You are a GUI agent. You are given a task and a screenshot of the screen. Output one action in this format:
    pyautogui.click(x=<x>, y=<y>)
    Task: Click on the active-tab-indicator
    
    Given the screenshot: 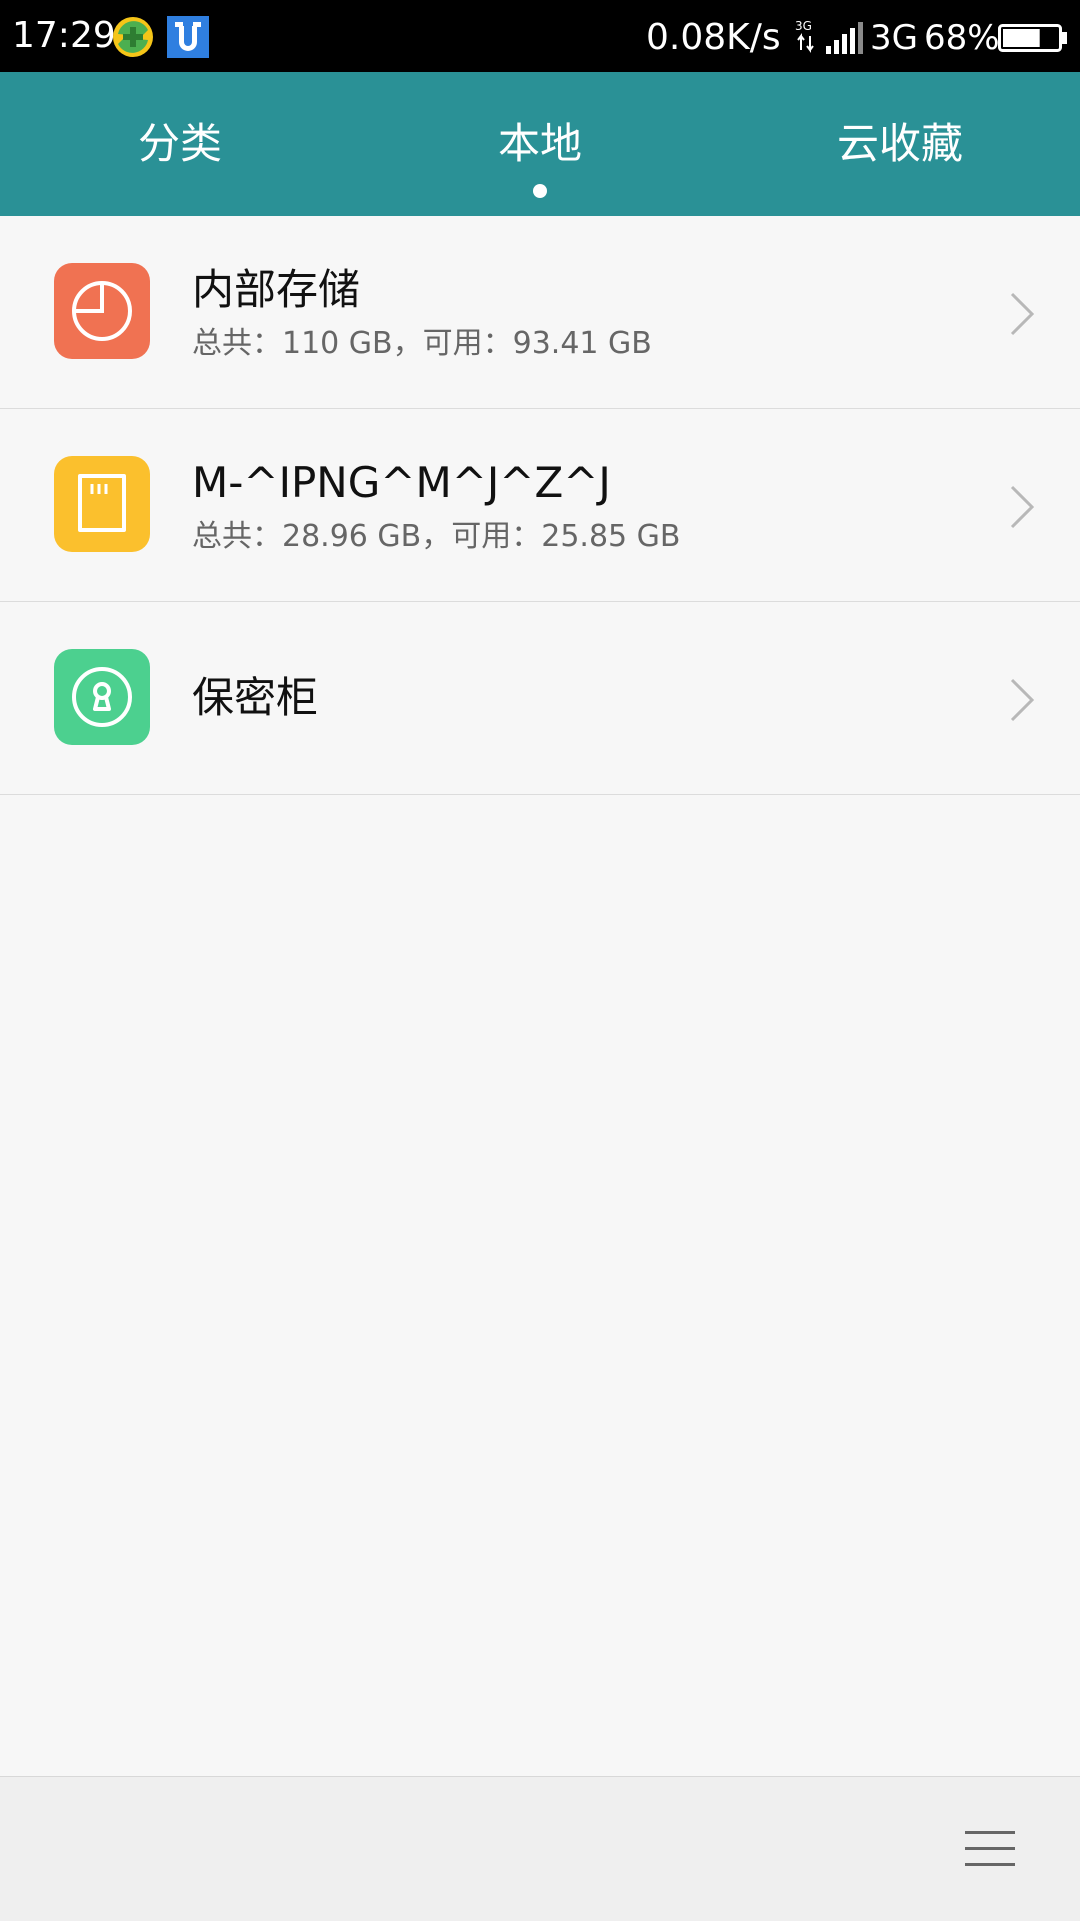 What is the action you would take?
    pyautogui.click(x=540, y=191)
    